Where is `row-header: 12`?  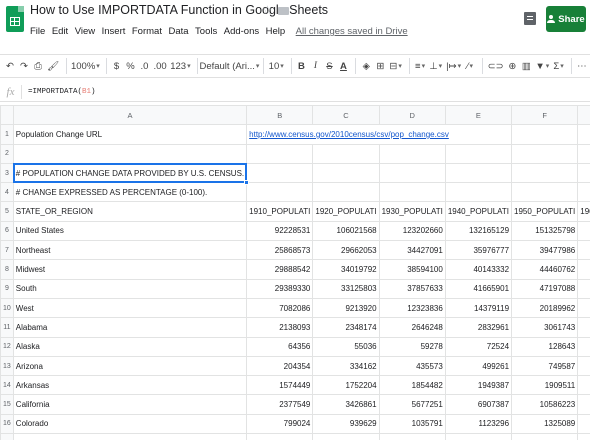
row-header: 12 is located at coordinates (7, 346).